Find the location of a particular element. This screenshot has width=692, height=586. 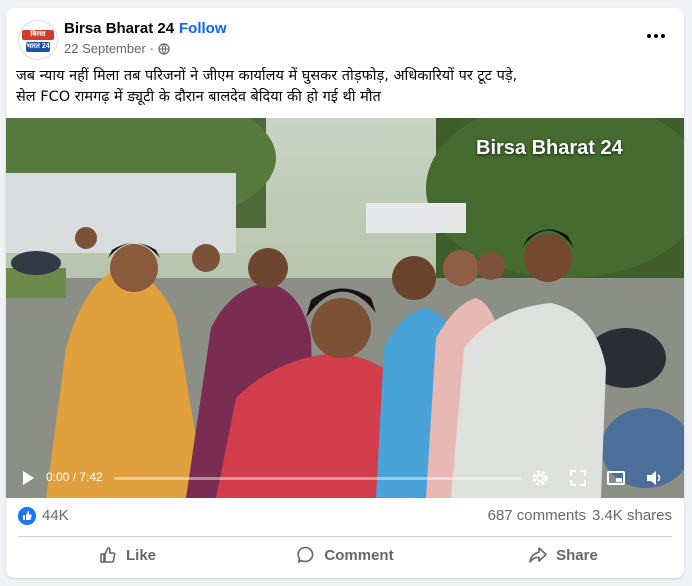

like-icon is located at coordinates (108, 555).